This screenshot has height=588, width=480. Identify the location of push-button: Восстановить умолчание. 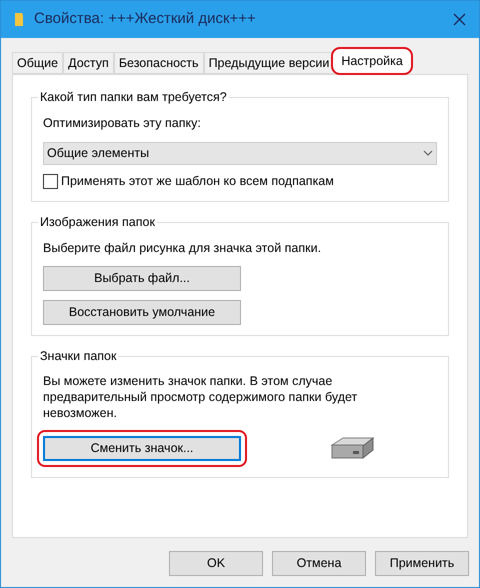
(142, 313).